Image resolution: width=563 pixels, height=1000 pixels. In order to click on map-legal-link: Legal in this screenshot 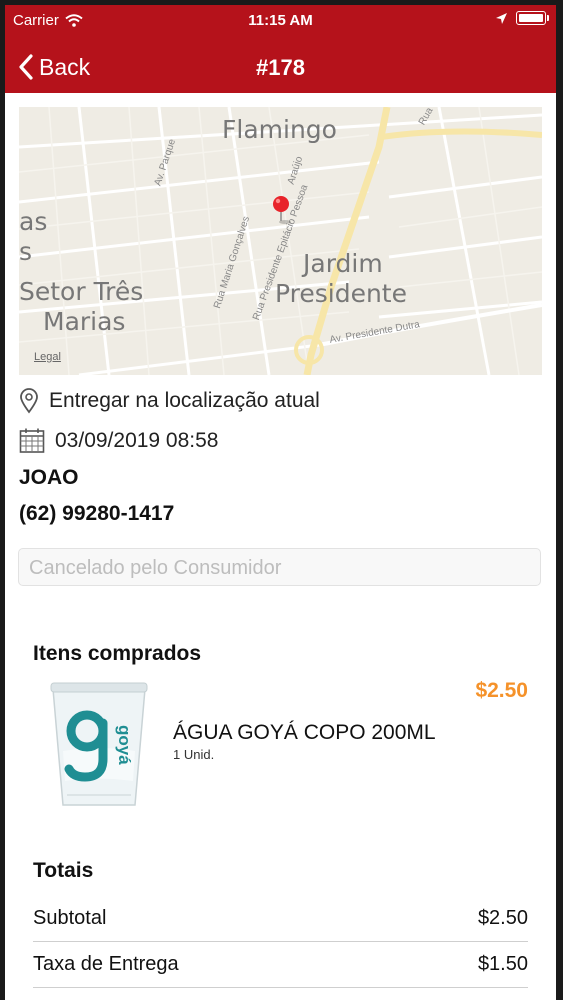, I will do `click(47, 357)`.